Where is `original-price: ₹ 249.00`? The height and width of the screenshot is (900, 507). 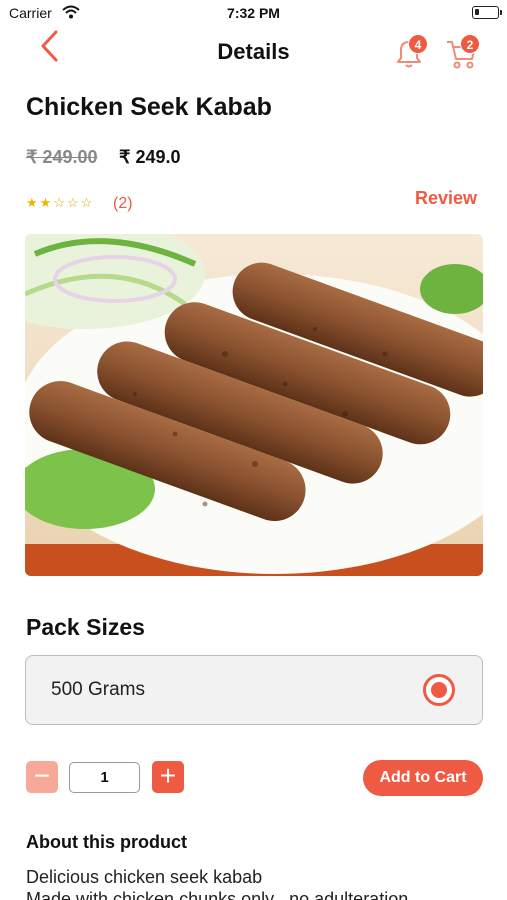
original-price: ₹ 249.00 is located at coordinates (62, 157).